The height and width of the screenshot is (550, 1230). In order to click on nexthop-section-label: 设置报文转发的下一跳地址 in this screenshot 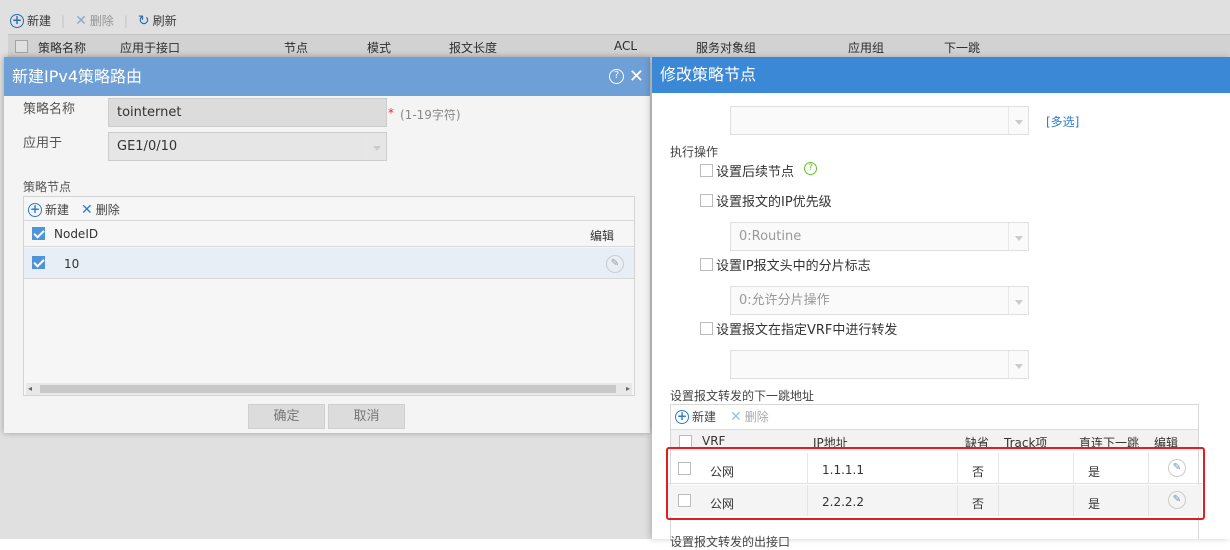, I will do `click(742, 396)`.